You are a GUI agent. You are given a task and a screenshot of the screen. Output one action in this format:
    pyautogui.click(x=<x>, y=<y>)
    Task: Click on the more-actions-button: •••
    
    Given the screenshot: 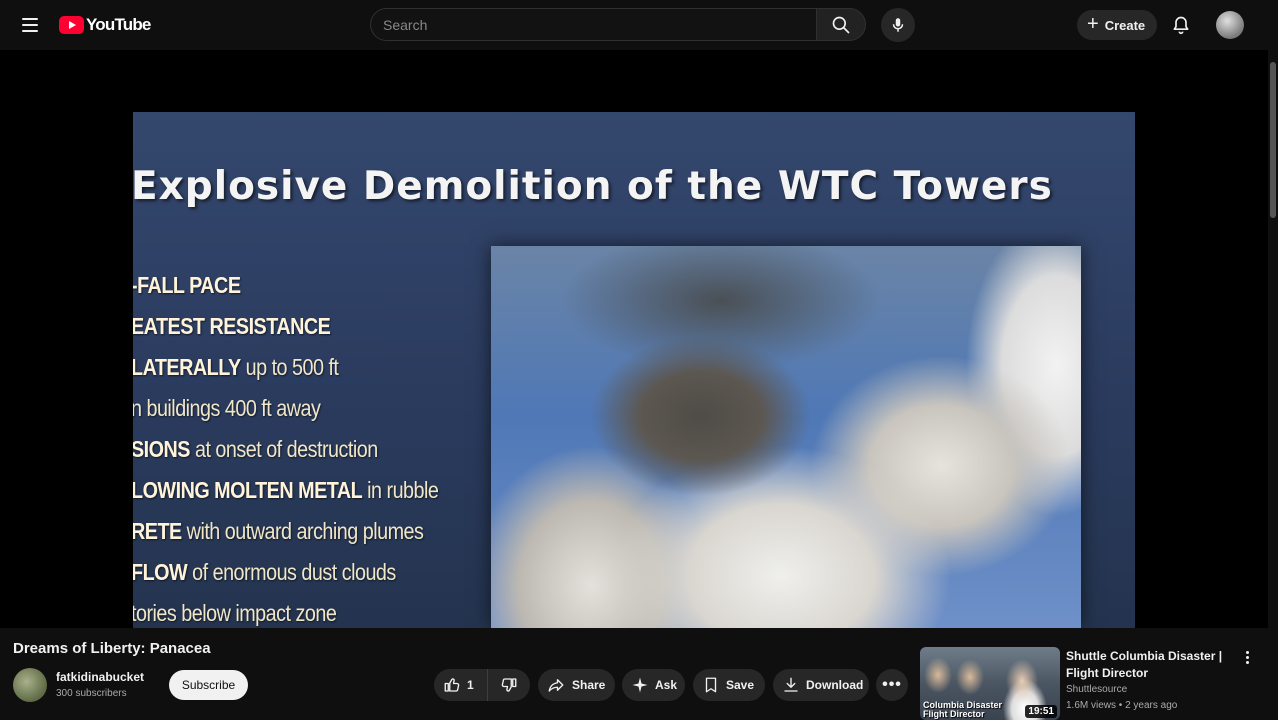 What is the action you would take?
    pyautogui.click(x=892, y=685)
    